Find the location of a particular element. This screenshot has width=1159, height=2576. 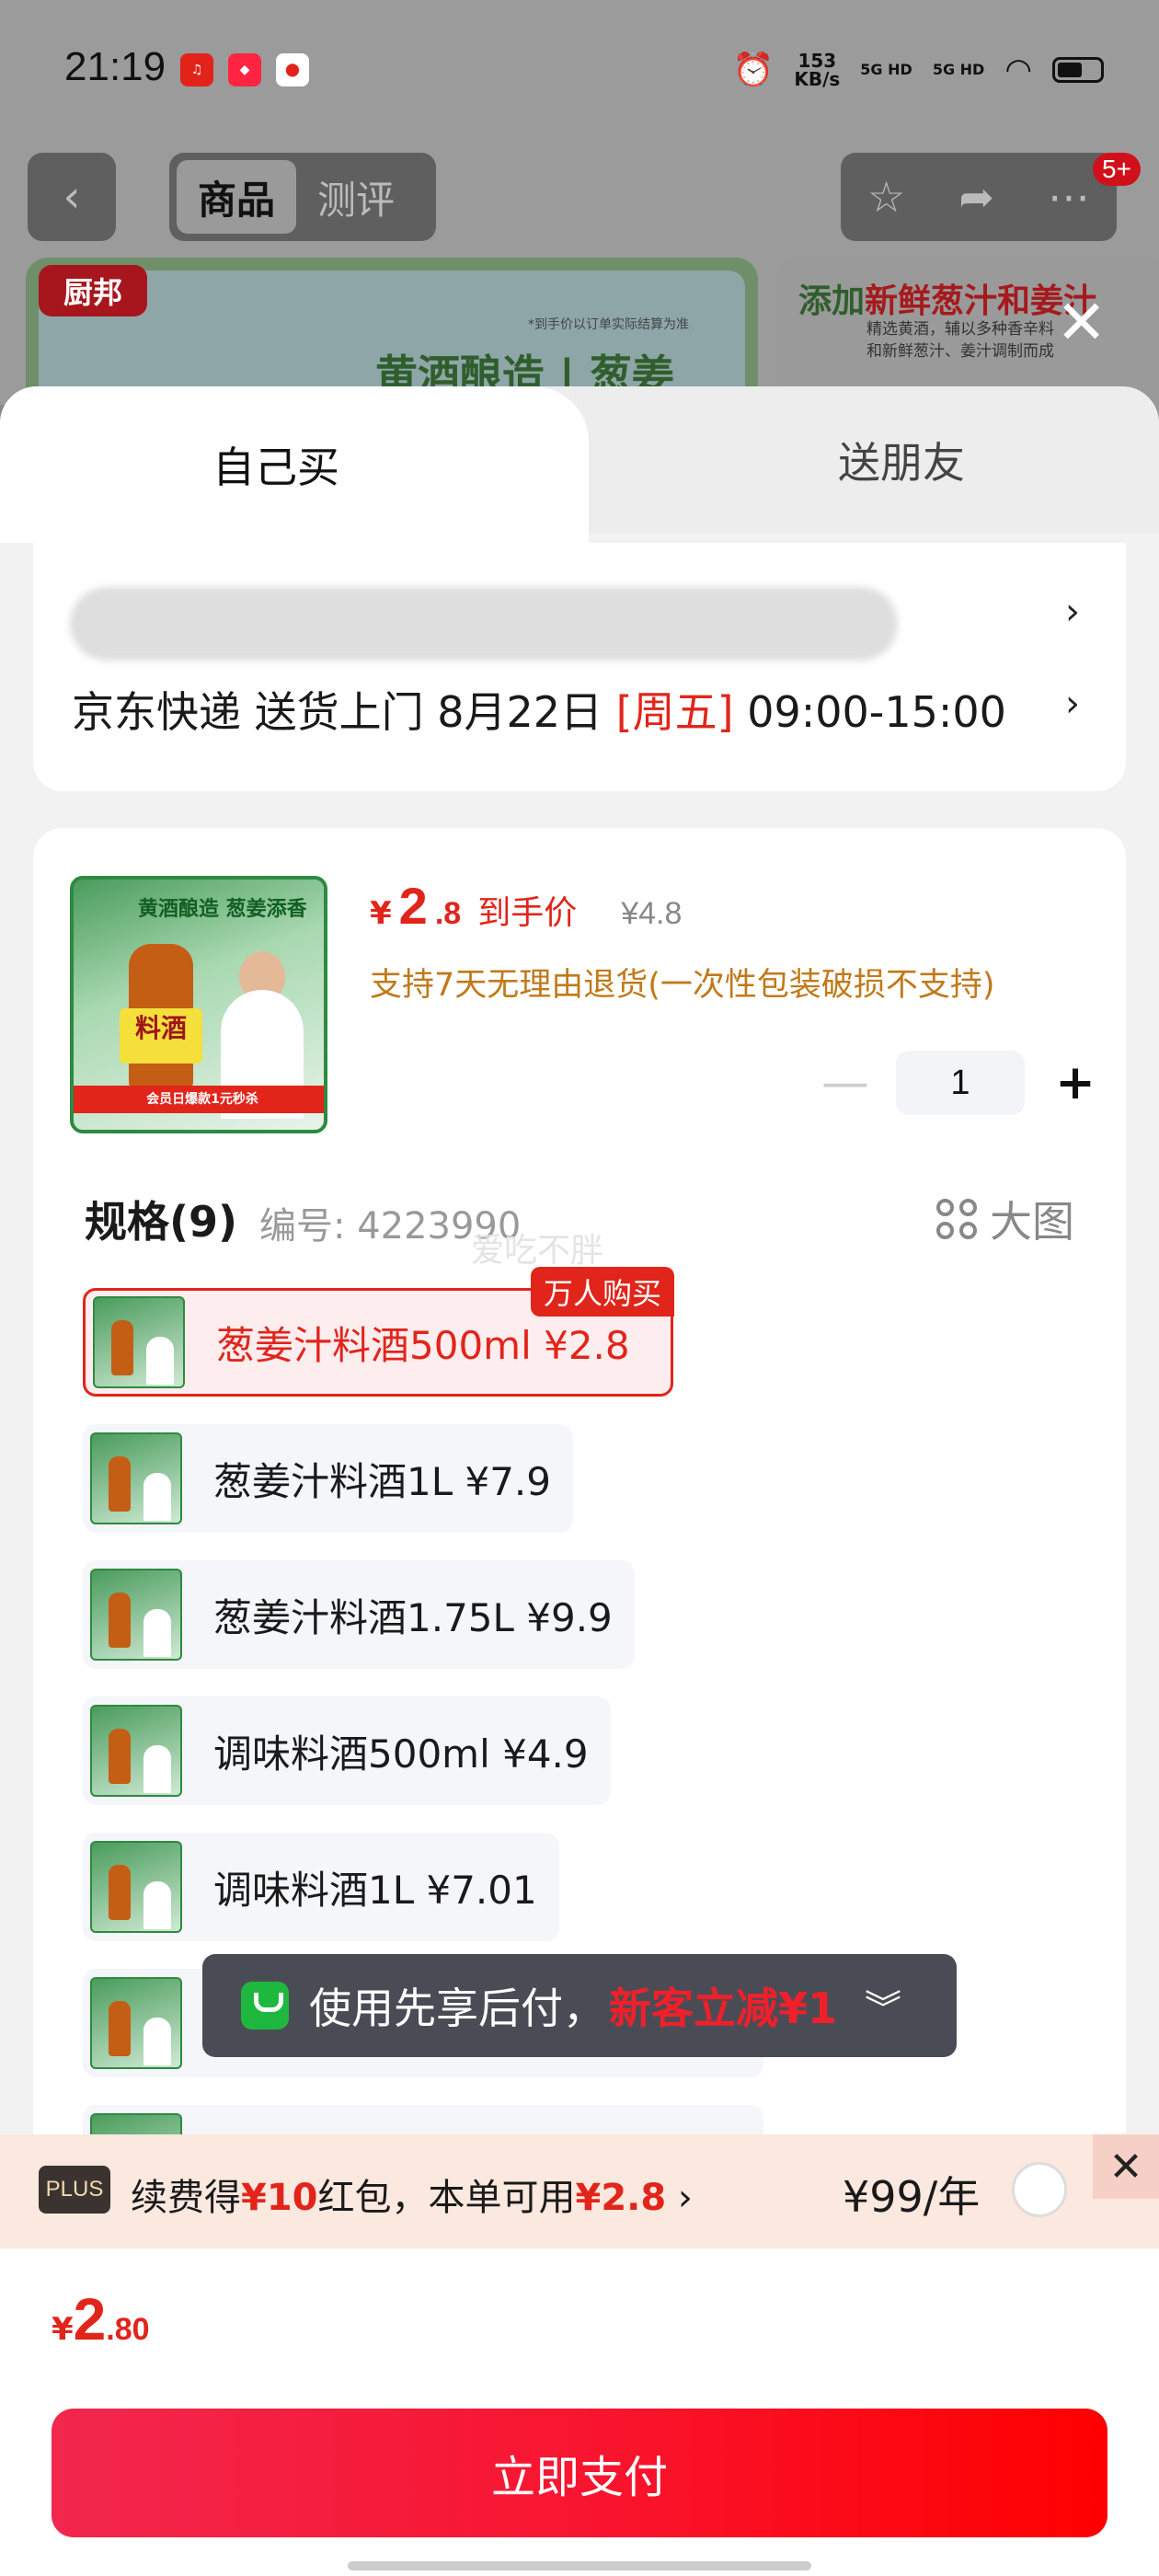

notification-icons: ♫ ◆ ⬤ is located at coordinates (244, 69).